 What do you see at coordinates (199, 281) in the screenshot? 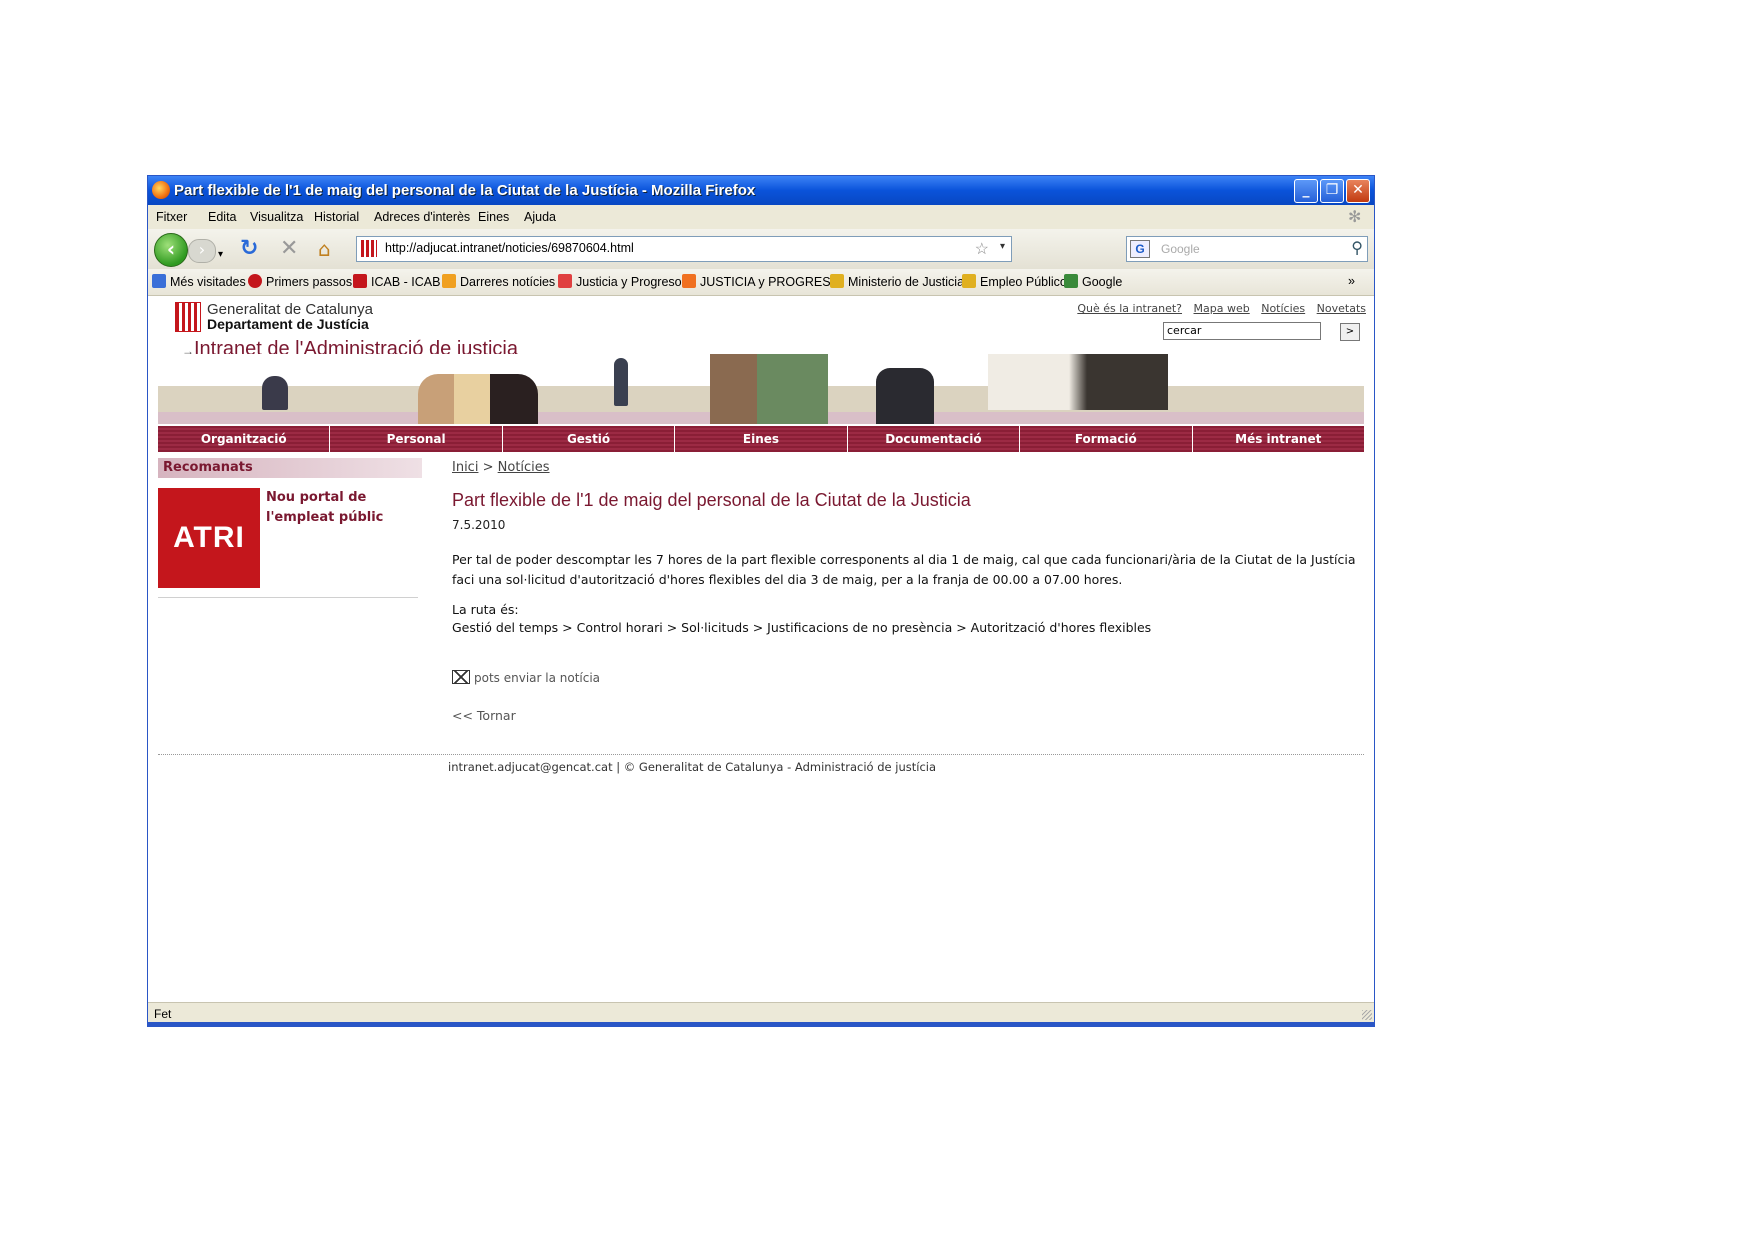
I see `bookmark-mes-visitades: Més visitades` at bounding box center [199, 281].